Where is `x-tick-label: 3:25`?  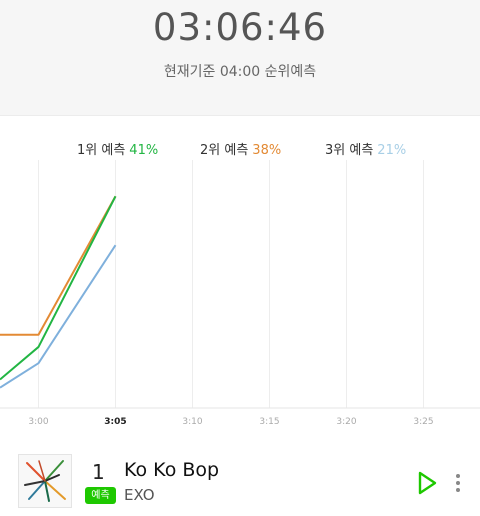
x-tick-label: 3:25 is located at coordinates (423, 422).